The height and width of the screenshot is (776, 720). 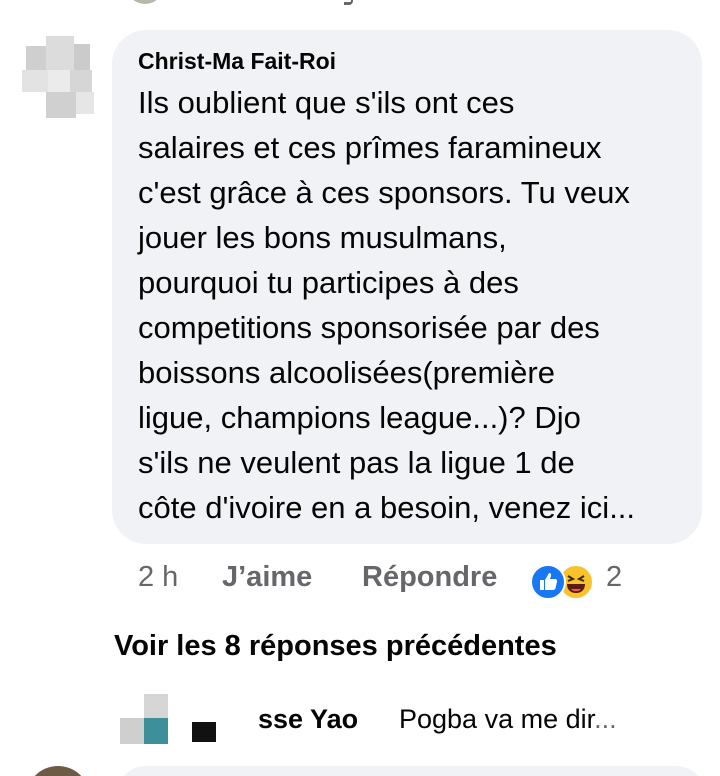 What do you see at coordinates (384, 192) in the screenshot?
I see `comment-text-line: c'est grâce à ces sponsors. Tu veux` at bounding box center [384, 192].